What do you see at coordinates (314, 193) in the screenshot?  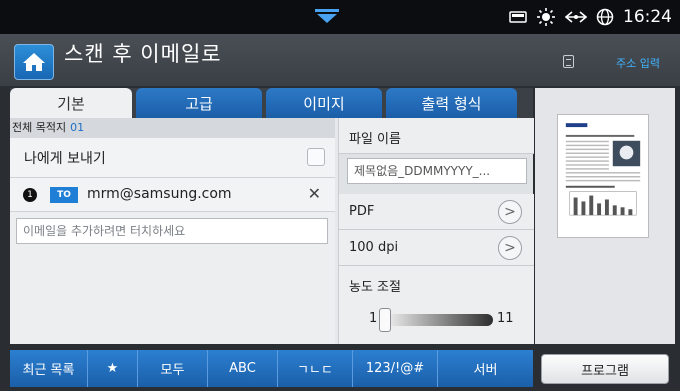 I see `remove-recipient-icon: ✕` at bounding box center [314, 193].